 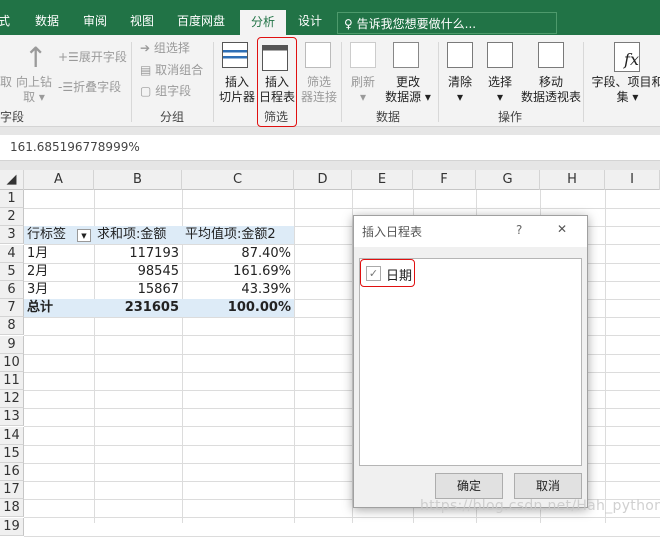 I want to click on expand-field-button: +☰展开字段, so click(x=92, y=57).